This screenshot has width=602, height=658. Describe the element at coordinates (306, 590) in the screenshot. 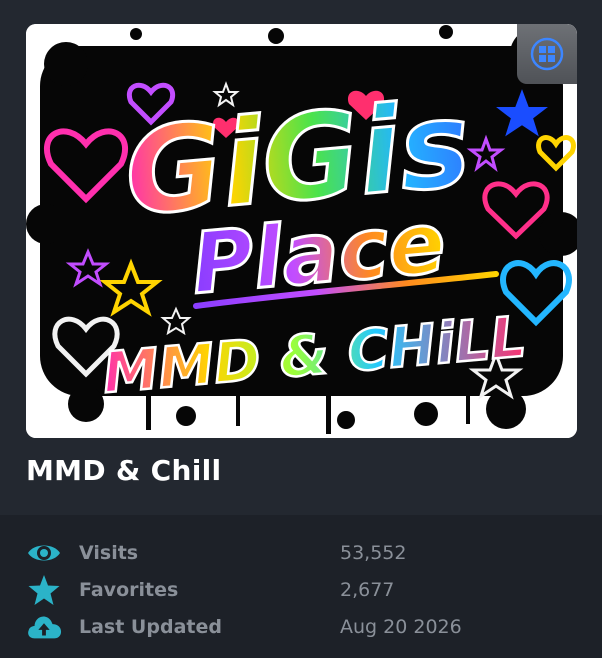

I see `stat-favorites: Favorites 2,677` at that location.